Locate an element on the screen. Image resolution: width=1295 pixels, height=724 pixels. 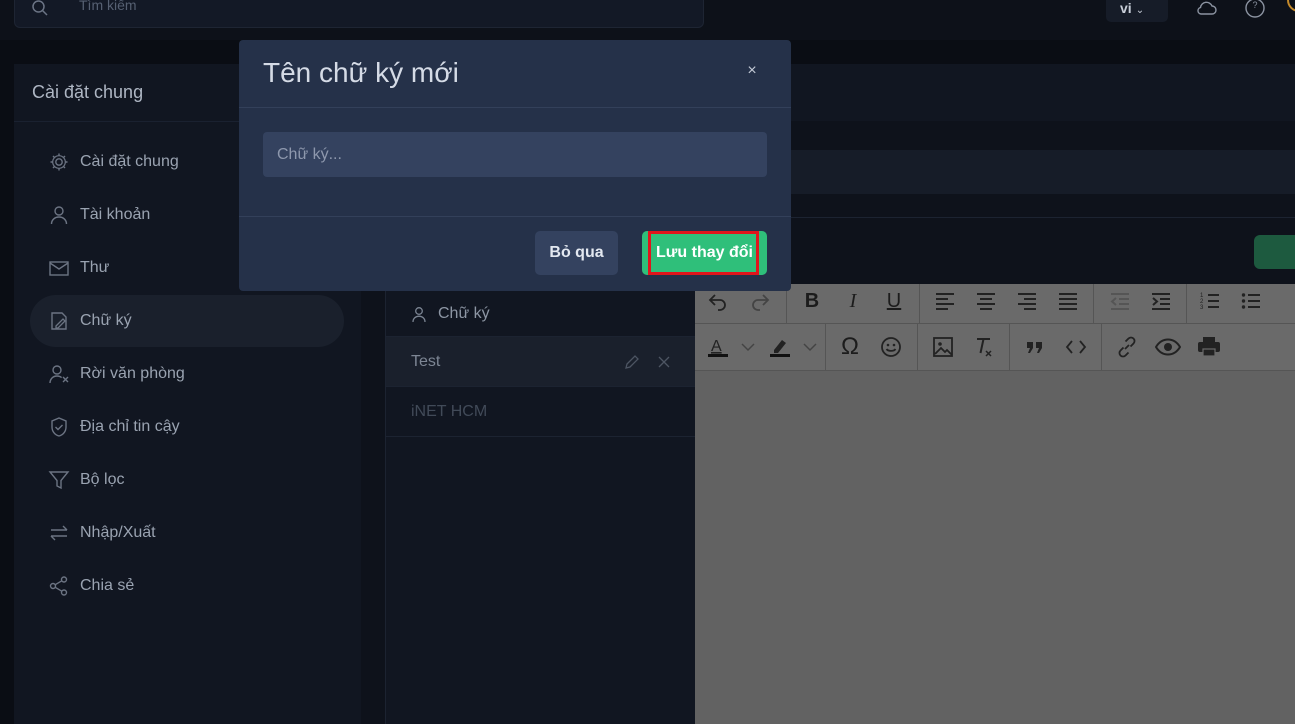
align-left-icon is located at coordinates (945, 301).